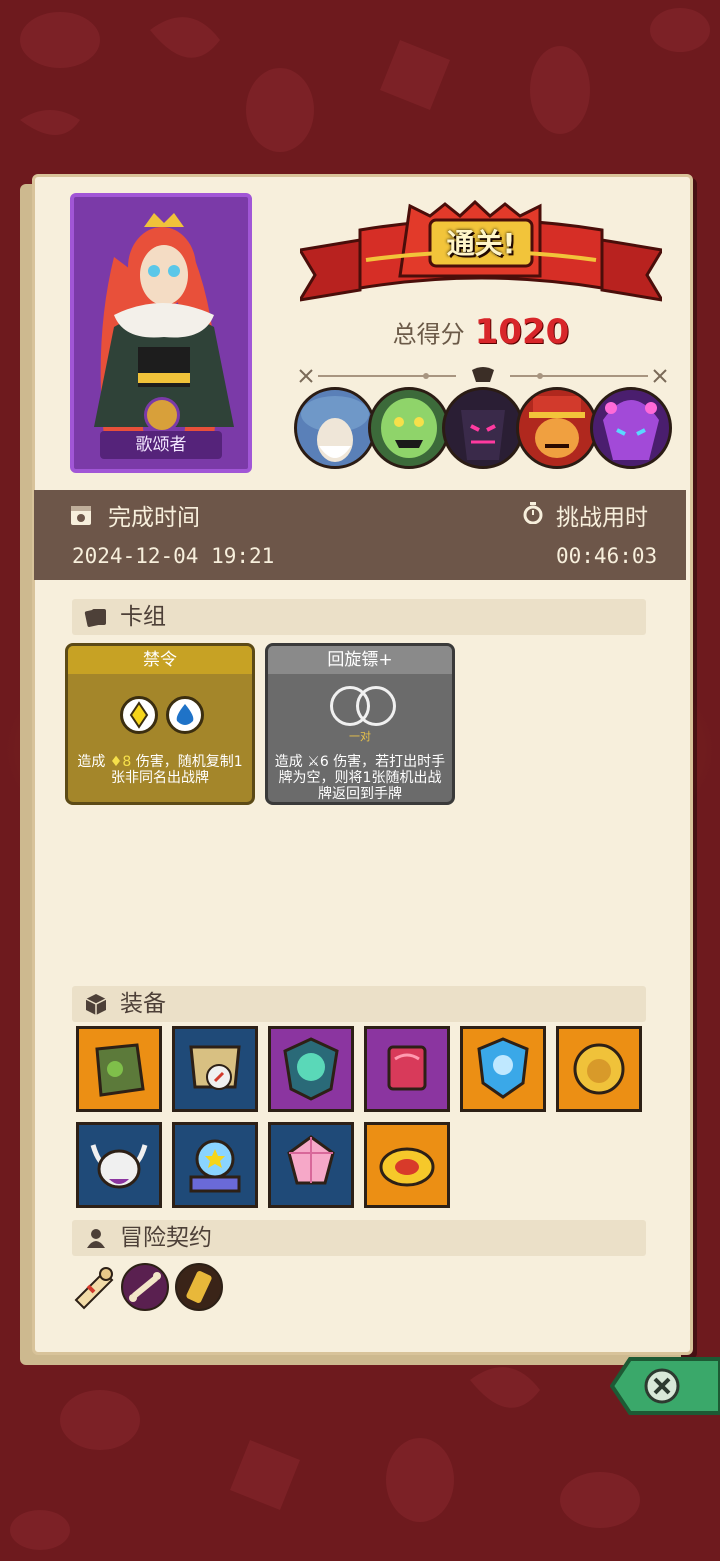 Image resolution: width=720 pixels, height=1561 pixels. What do you see at coordinates (199, 1287) in the screenshot?
I see `golden-bone-icon` at bounding box center [199, 1287].